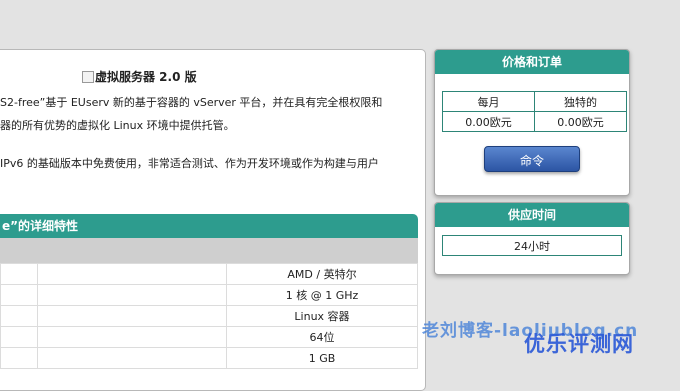  Describe the element at coordinates (209, 226) in the screenshot. I see `features-section-header: e”的详细特性` at that location.